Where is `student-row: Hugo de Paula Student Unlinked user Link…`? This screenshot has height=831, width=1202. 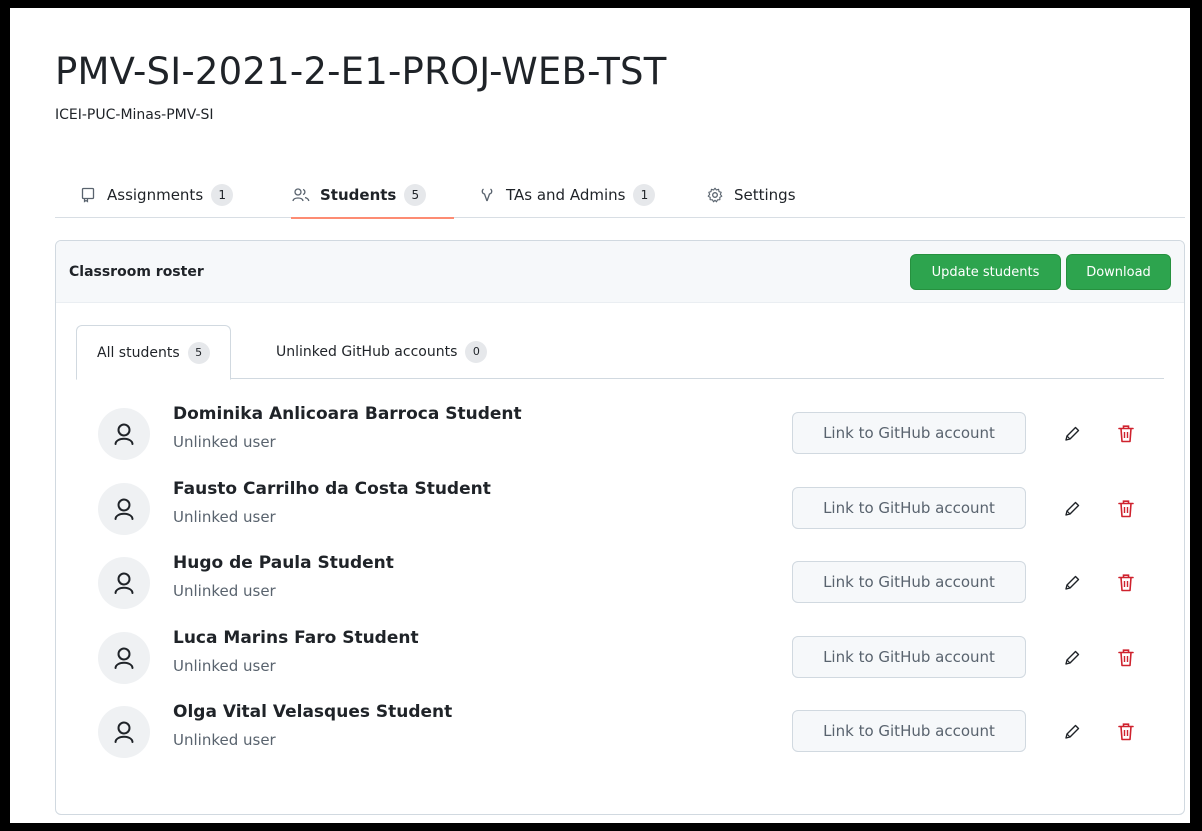 student-row: Hugo de Paula Student Unlinked user Link… is located at coordinates (633, 583).